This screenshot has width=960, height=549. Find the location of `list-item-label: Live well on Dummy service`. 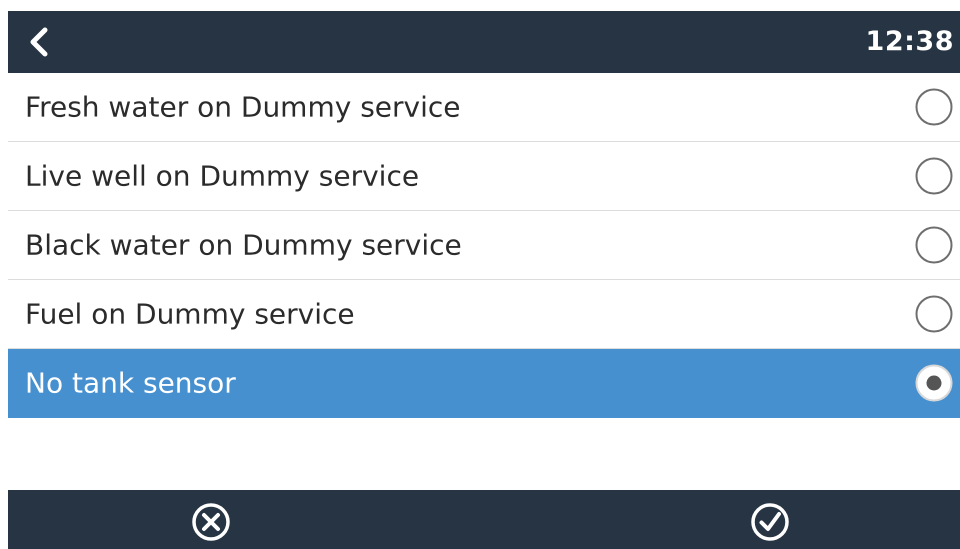

list-item-label: Live well on Dummy service is located at coordinates (222, 176).